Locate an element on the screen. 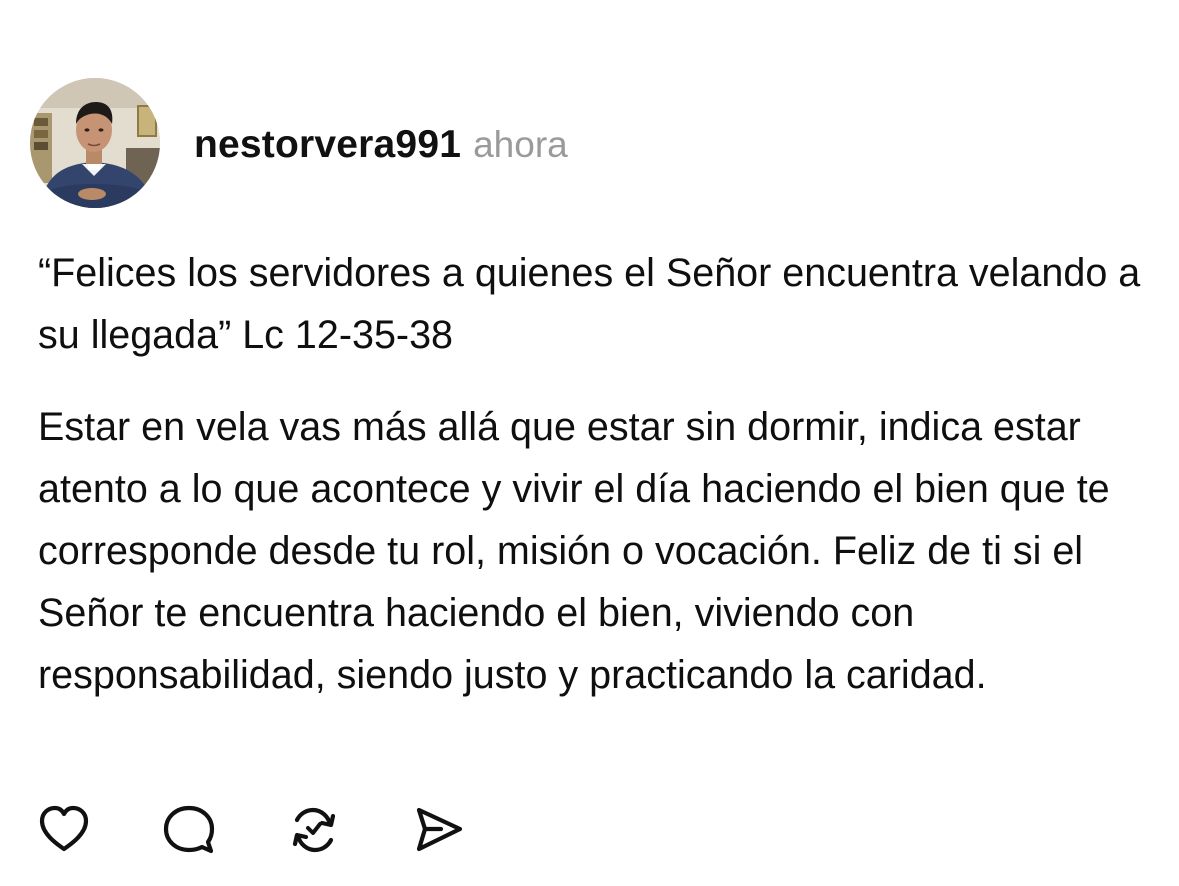 This screenshot has width=1179, height=886. heart-icon is located at coordinates (64, 828).